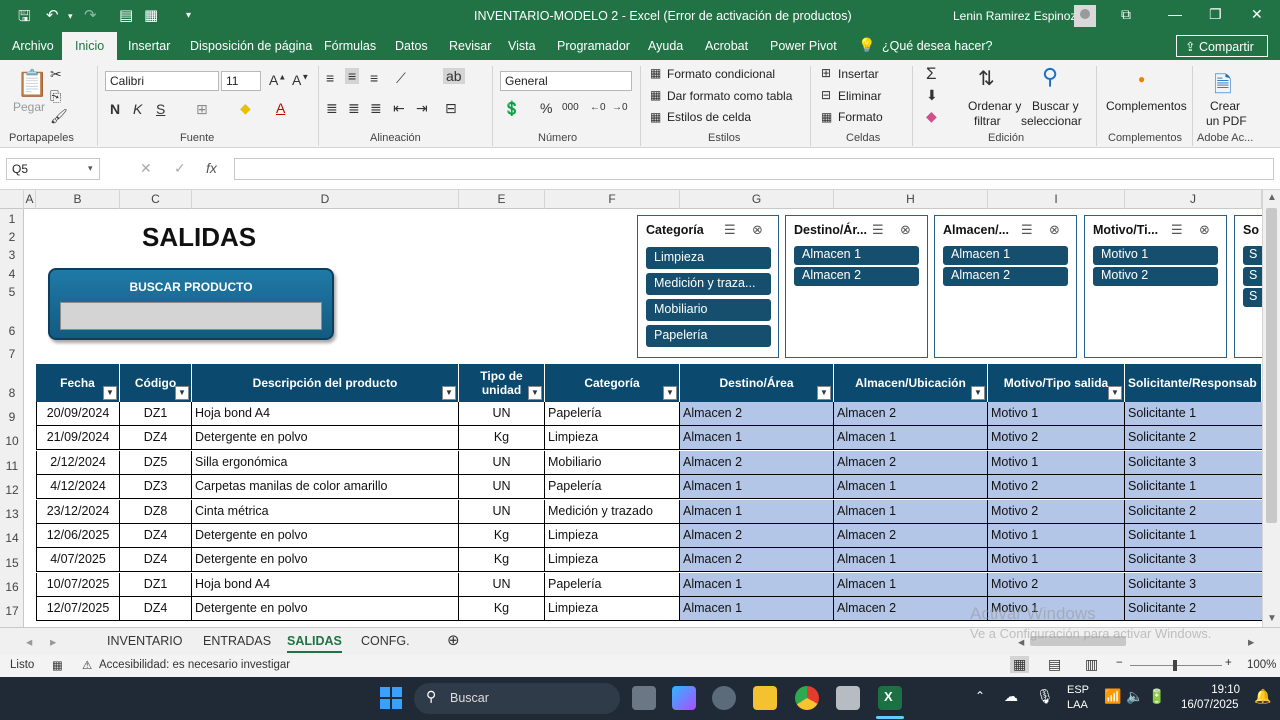 The width and height of the screenshot is (1280, 720). Describe the element at coordinates (931, 116) in the screenshot. I see `clear-icon: ◆` at that location.